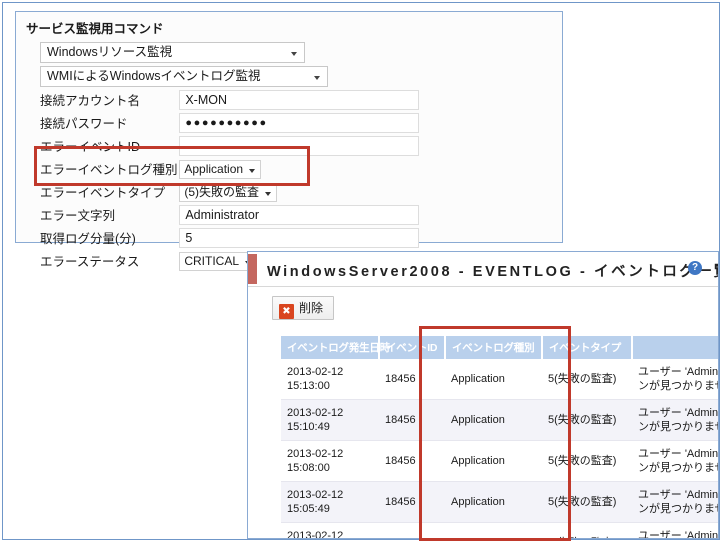 This screenshot has width=724, height=544. Describe the element at coordinates (286, 311) in the screenshot. I see `close-icon: ✖` at that location.